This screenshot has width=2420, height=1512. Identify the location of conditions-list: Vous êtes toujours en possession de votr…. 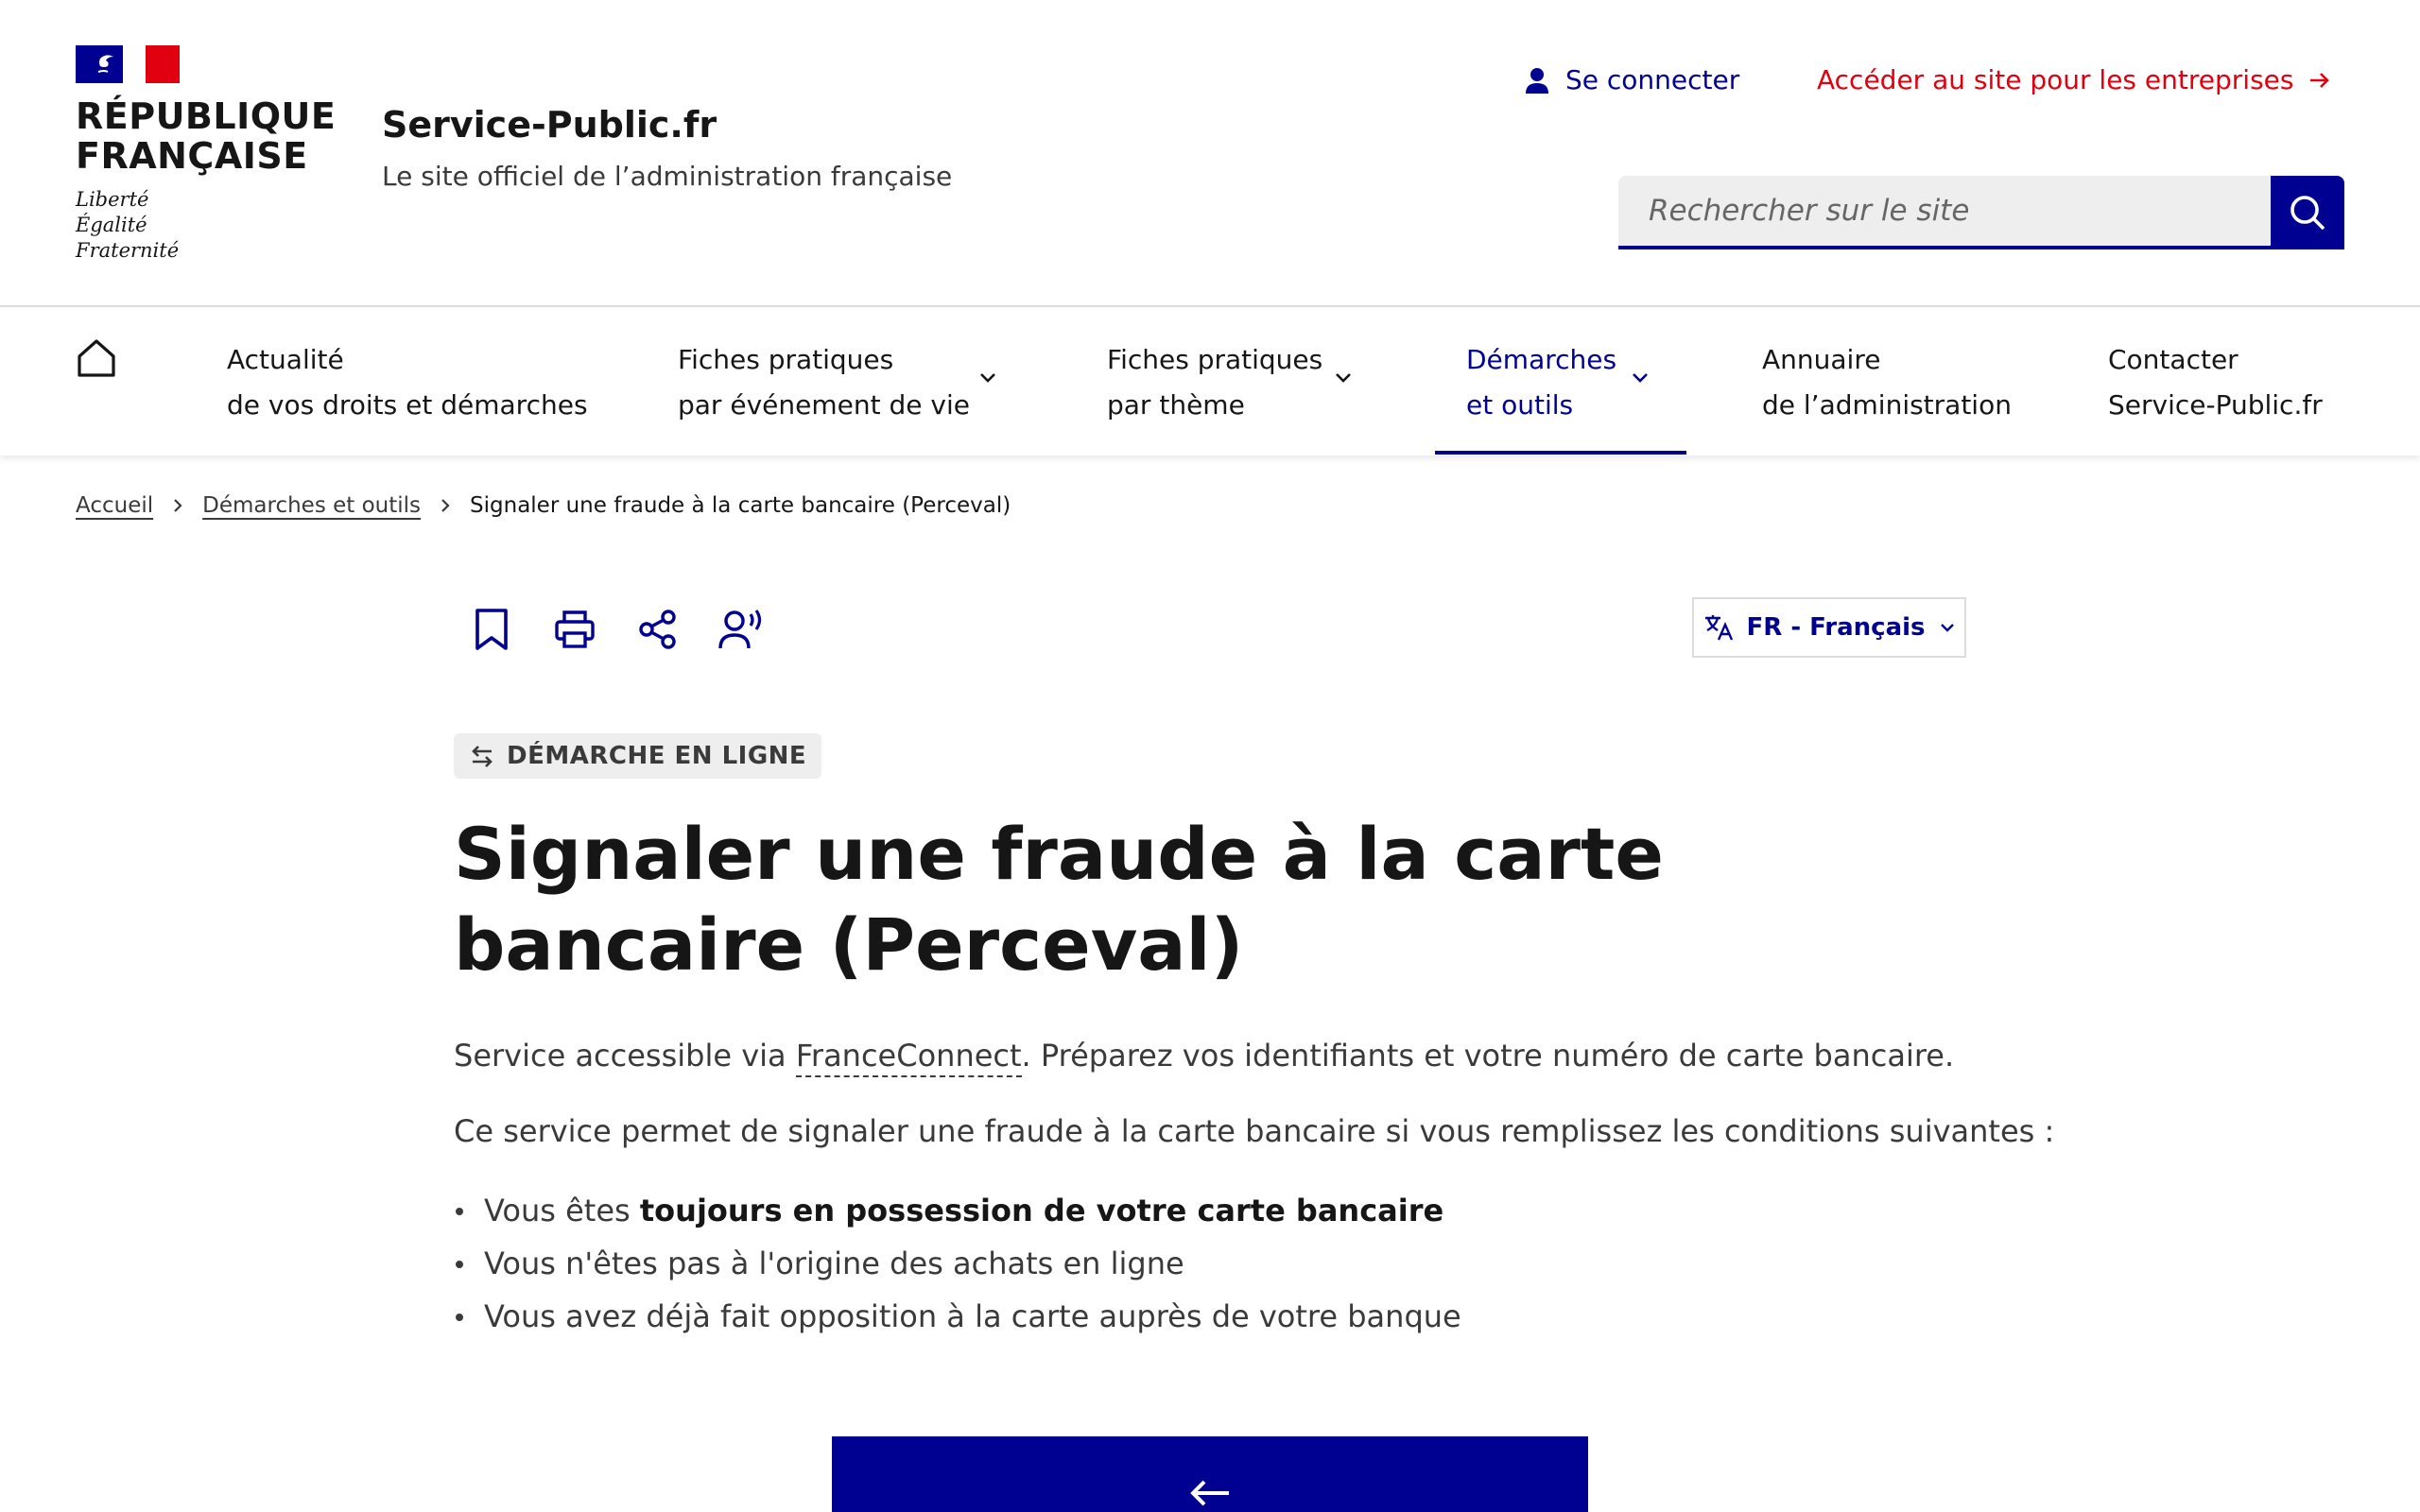
(957, 1268).